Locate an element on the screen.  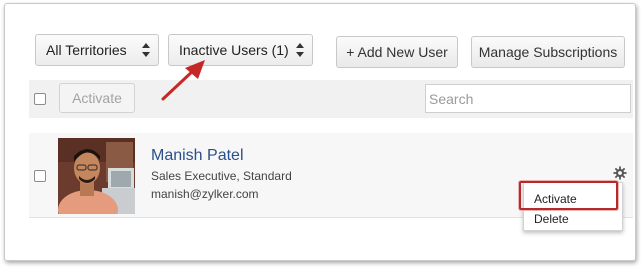
territory-select: All Territories is located at coordinates (97, 50).